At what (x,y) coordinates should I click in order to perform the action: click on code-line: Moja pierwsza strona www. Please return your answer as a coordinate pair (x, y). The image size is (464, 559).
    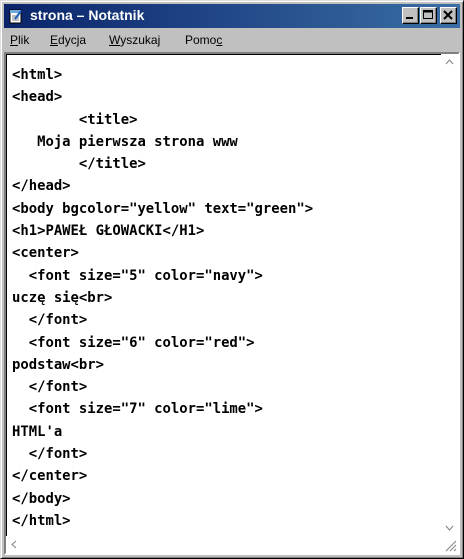
    Looking at the image, I should click on (125, 141).